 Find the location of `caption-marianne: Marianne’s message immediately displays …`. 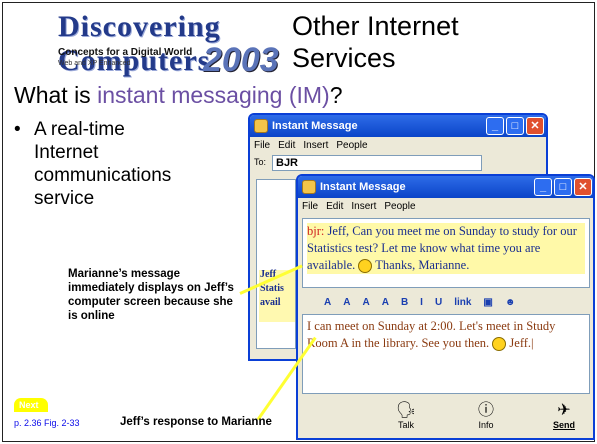

caption-marianne: Marianne’s message immediately displays … is located at coordinates (151, 295).